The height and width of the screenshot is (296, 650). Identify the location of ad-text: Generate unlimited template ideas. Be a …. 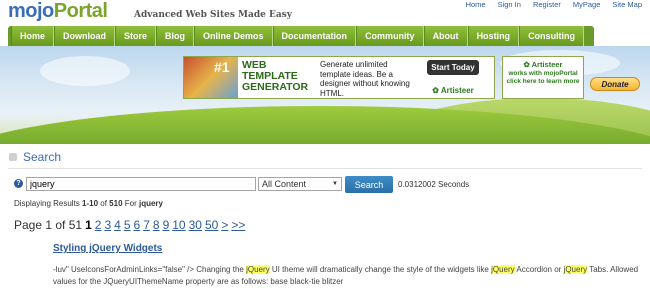
(365, 79).